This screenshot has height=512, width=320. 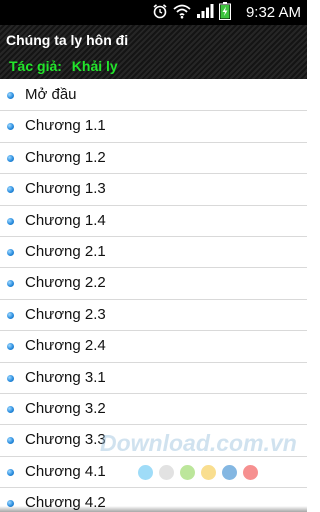 What do you see at coordinates (273, 12) in the screenshot?
I see `status-time: 9:32 AM` at bounding box center [273, 12].